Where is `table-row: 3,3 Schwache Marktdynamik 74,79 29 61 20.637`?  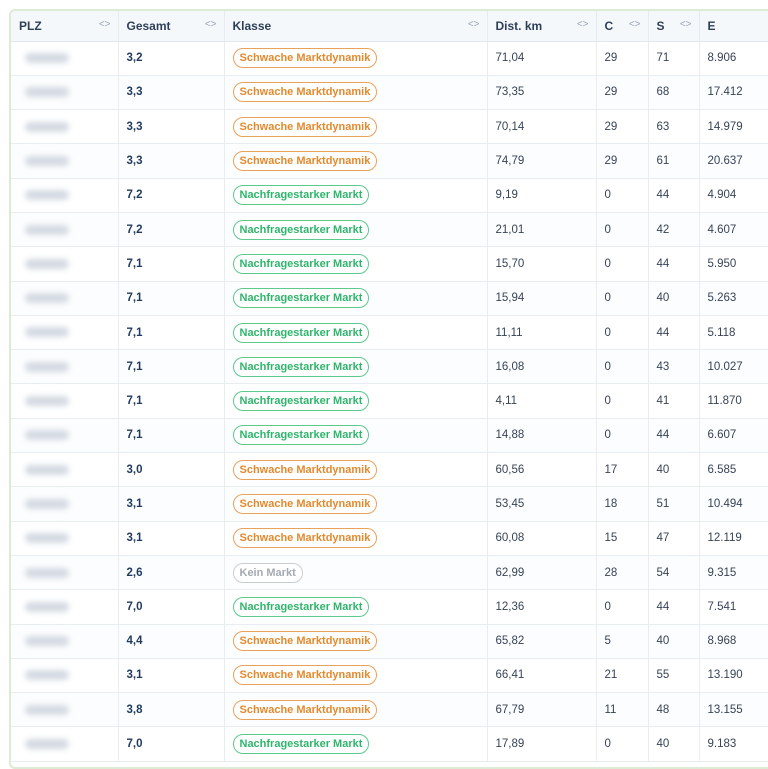 table-row: 3,3 Schwache Marktdynamik 74,79 29 61 20.637 is located at coordinates (389, 161).